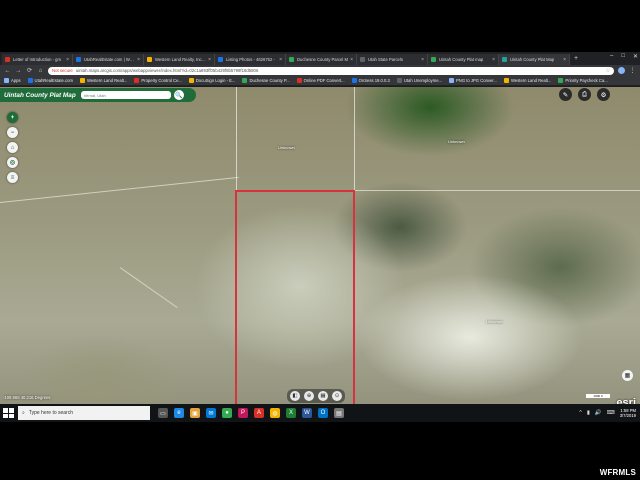 Image resolution: width=640 pixels, height=480 pixels. What do you see at coordinates (291, 413) in the screenshot?
I see `taskbar-app-icon: X` at bounding box center [291, 413].